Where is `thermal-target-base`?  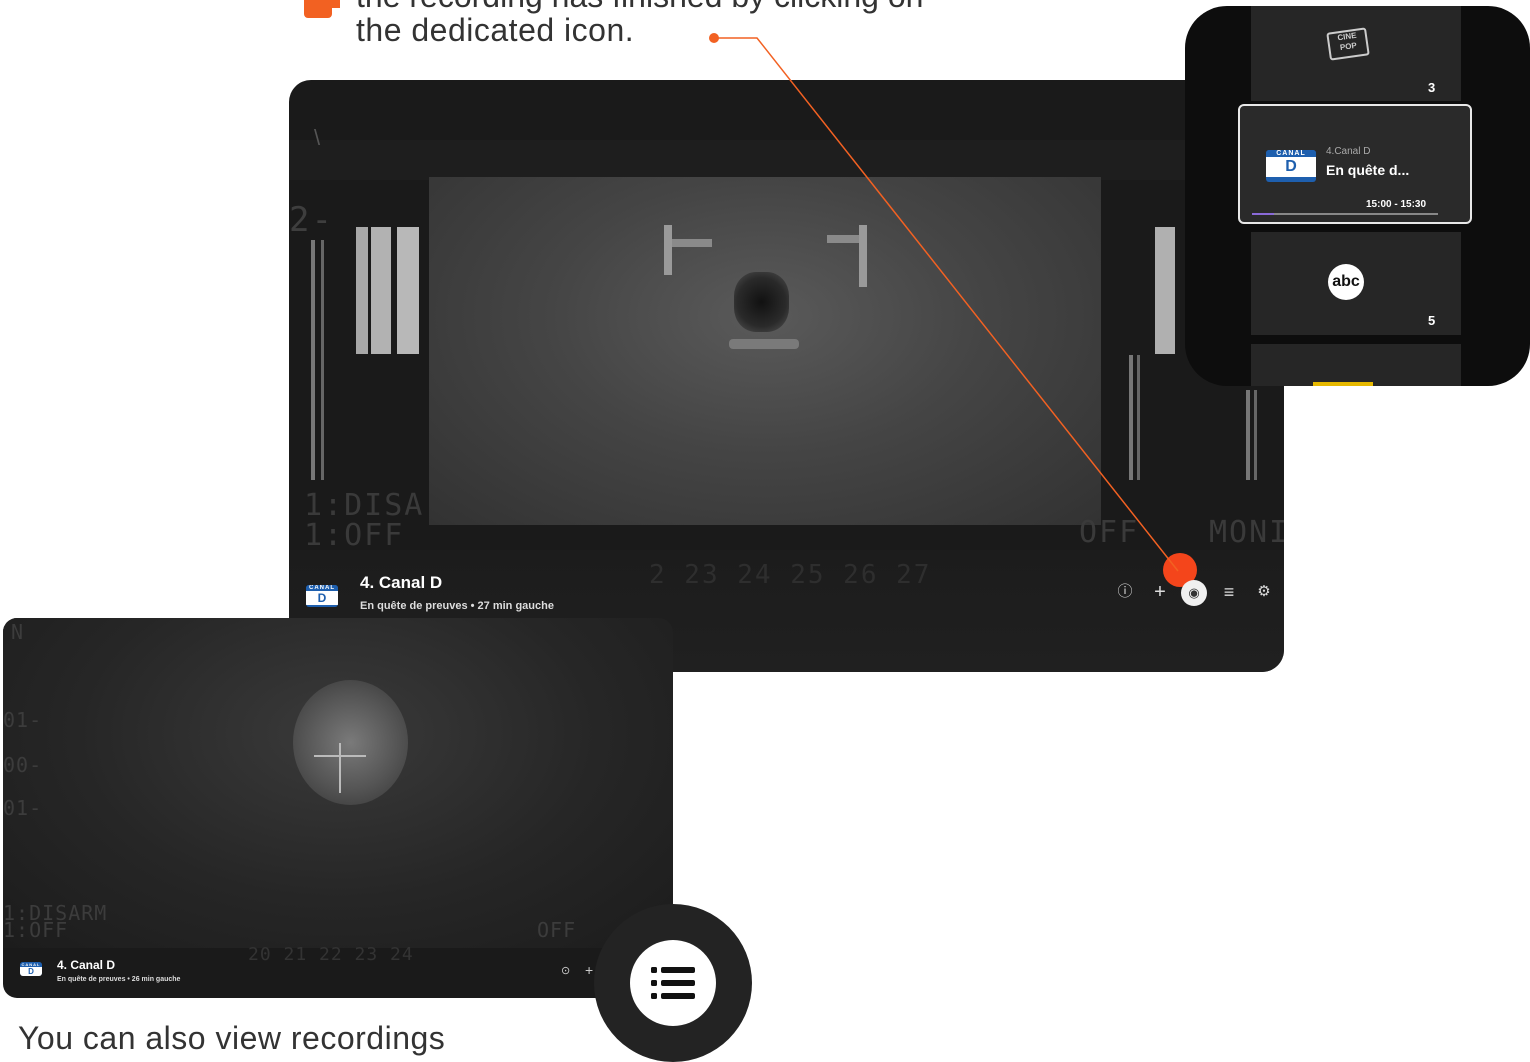
thermal-target-base is located at coordinates (764, 344).